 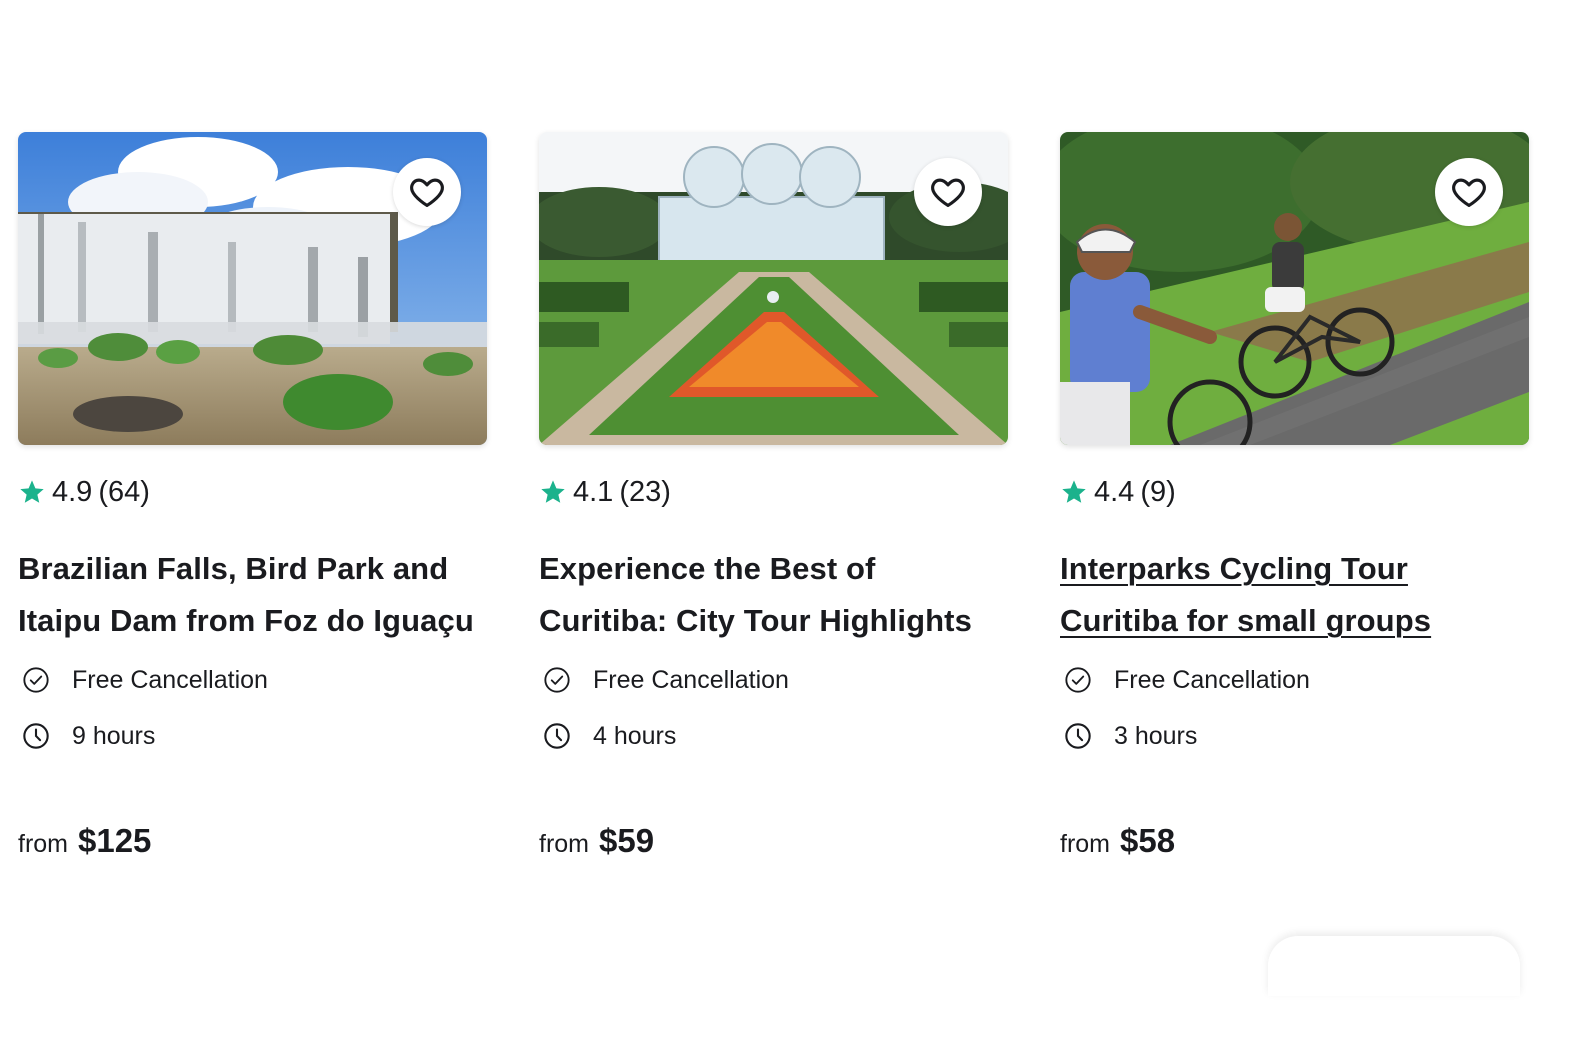 I want to click on price-row: from $125, so click(x=84, y=841).